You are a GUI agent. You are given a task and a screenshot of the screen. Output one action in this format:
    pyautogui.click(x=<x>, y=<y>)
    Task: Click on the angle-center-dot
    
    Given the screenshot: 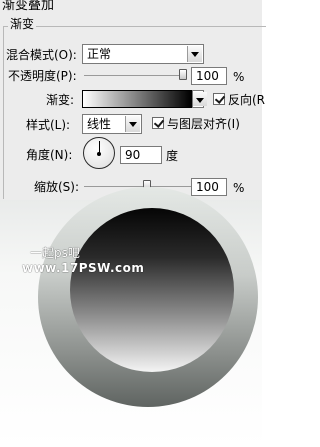 What is the action you would take?
    pyautogui.click(x=99, y=154)
    